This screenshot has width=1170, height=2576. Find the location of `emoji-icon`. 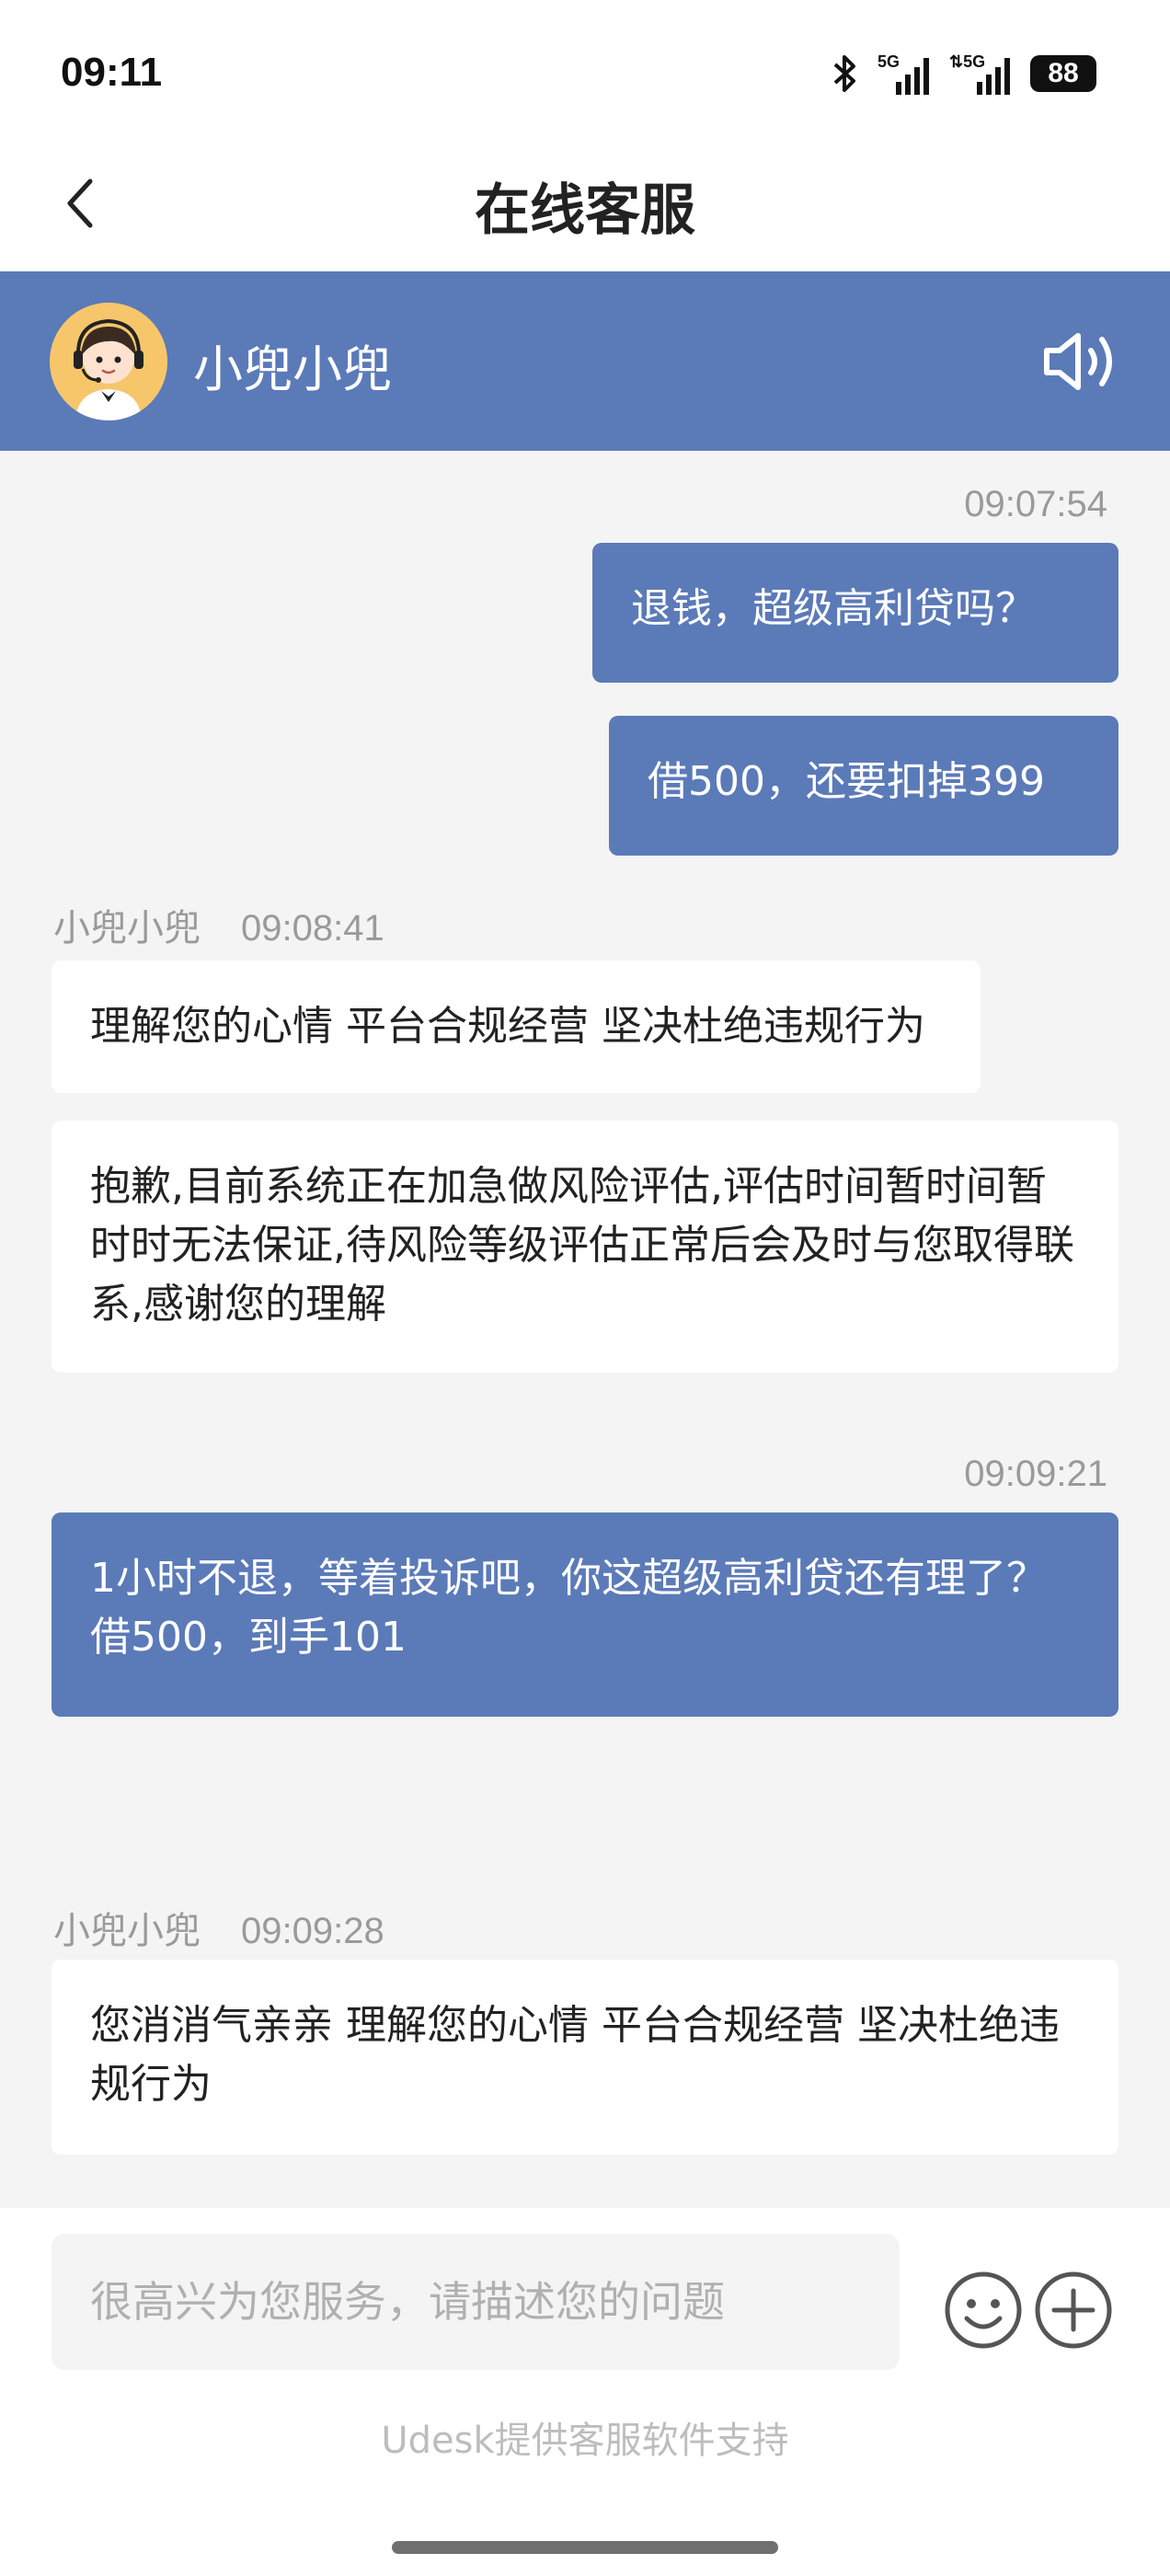

emoji-icon is located at coordinates (983, 2310).